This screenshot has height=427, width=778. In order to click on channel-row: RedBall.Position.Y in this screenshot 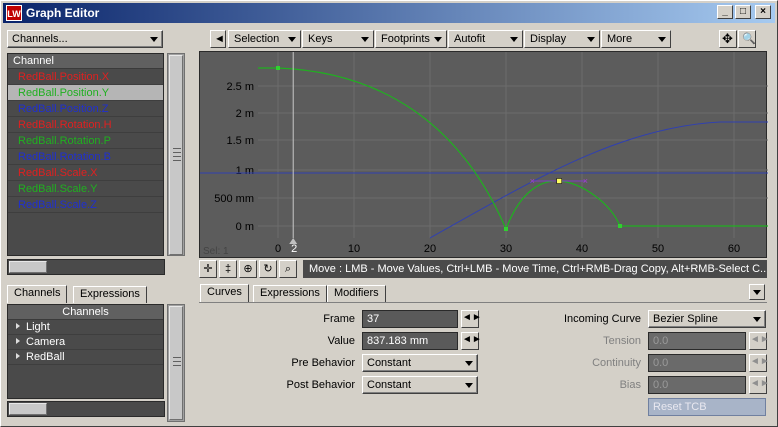, I will do `click(85, 93)`.